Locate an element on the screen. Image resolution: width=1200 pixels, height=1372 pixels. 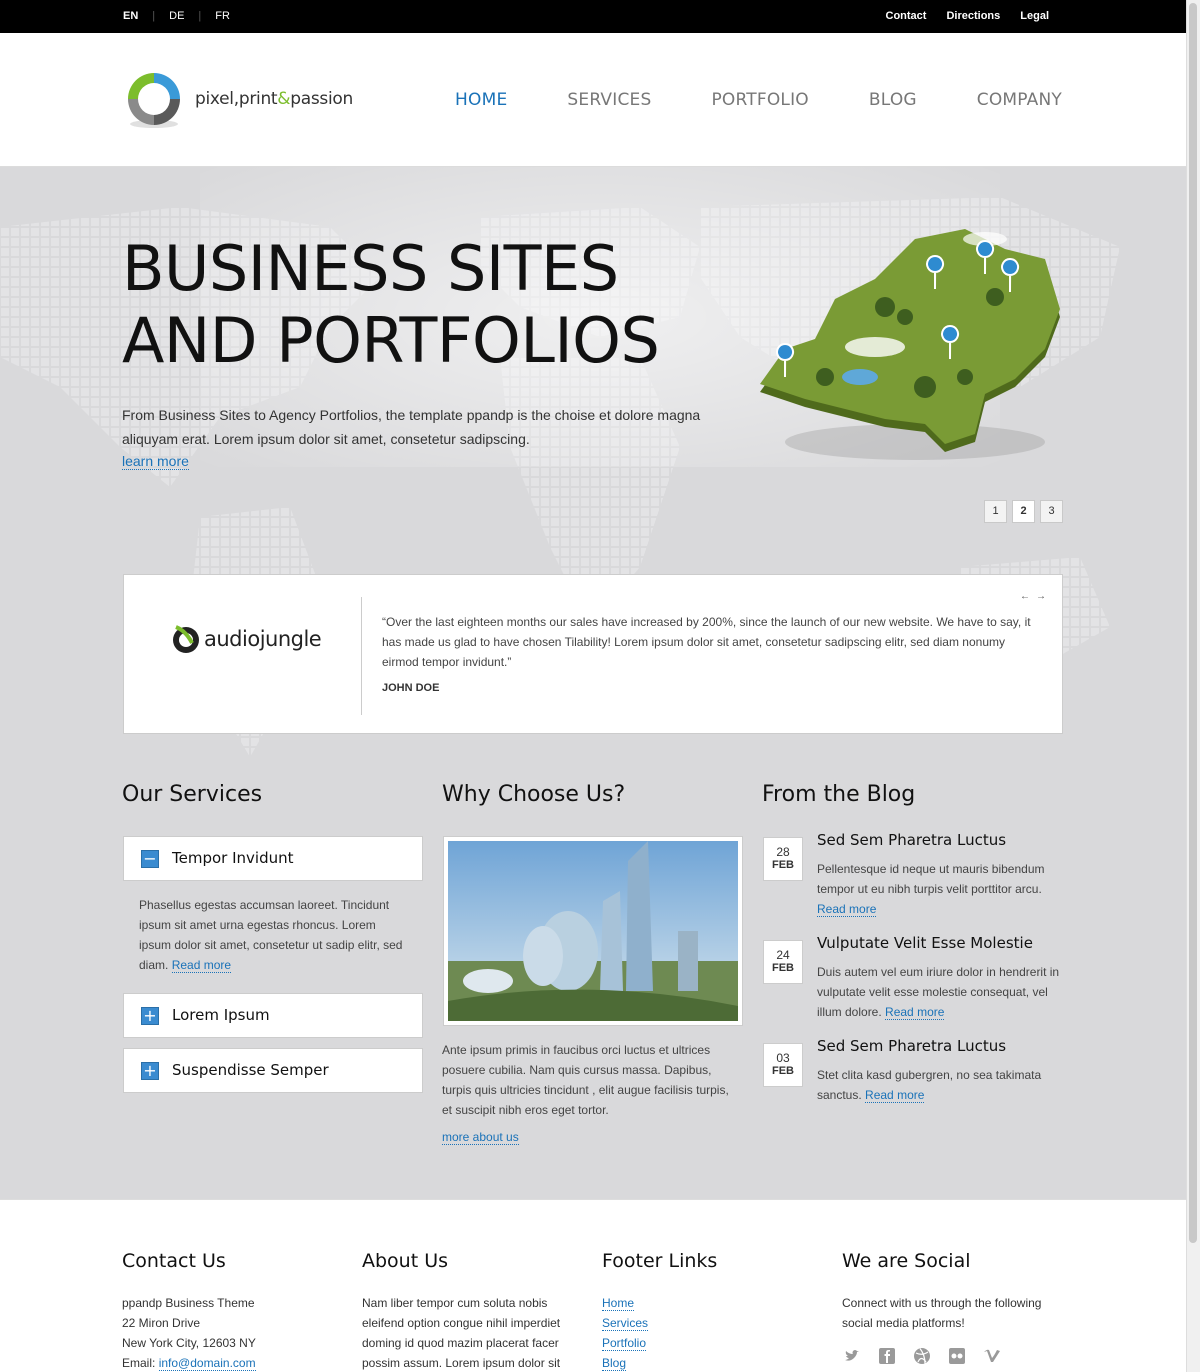
footer-link-services: Services is located at coordinates (625, 1323).